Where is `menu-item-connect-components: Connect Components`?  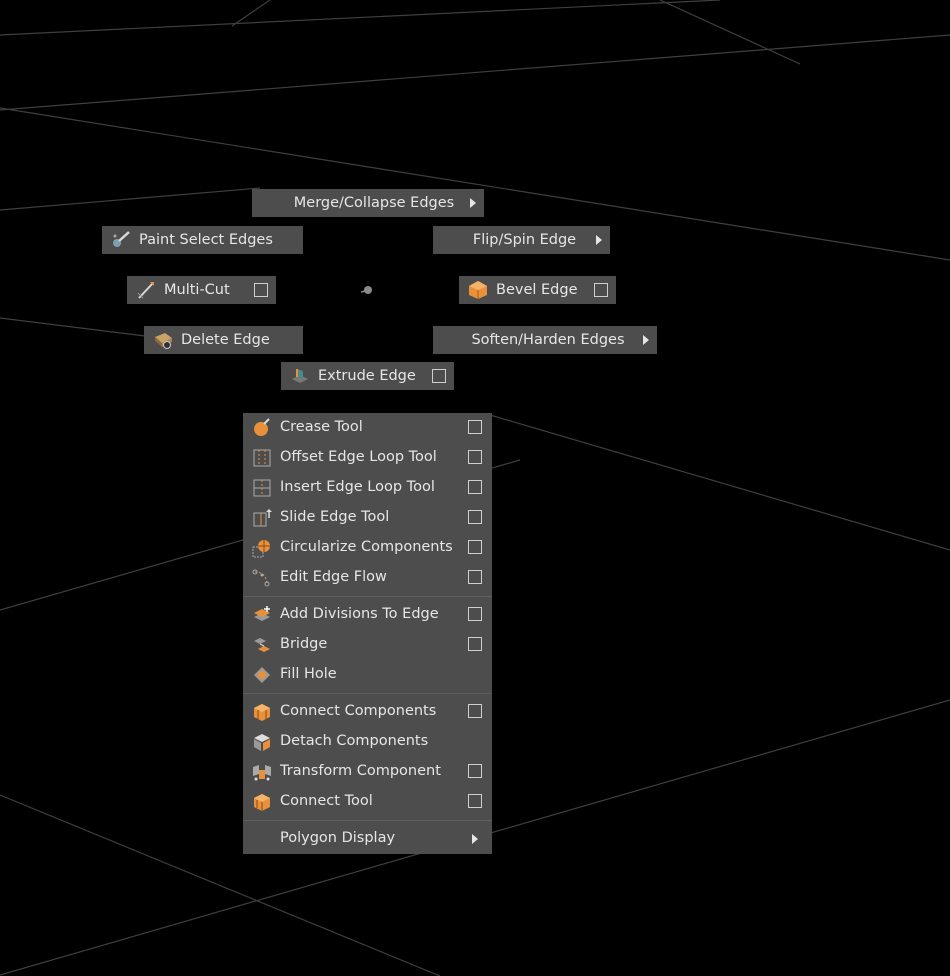
menu-item-connect-components: Connect Components is located at coordinates (367, 712).